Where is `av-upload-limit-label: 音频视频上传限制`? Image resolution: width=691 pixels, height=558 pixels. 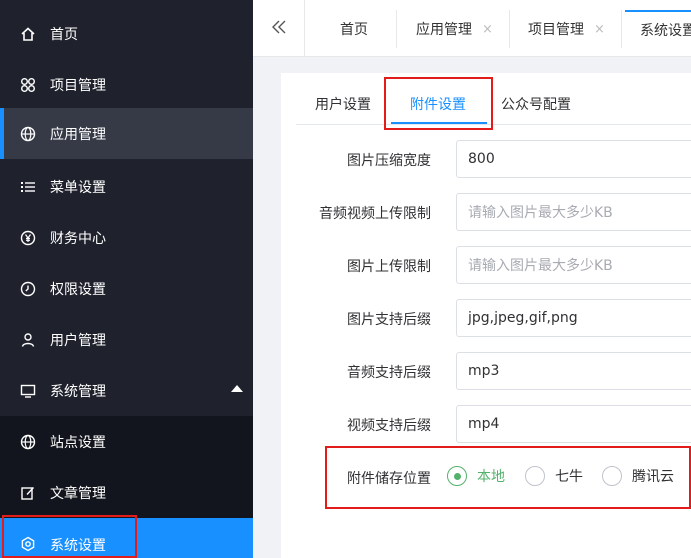 av-upload-limit-label: 音频视频上传限制 is located at coordinates (375, 214).